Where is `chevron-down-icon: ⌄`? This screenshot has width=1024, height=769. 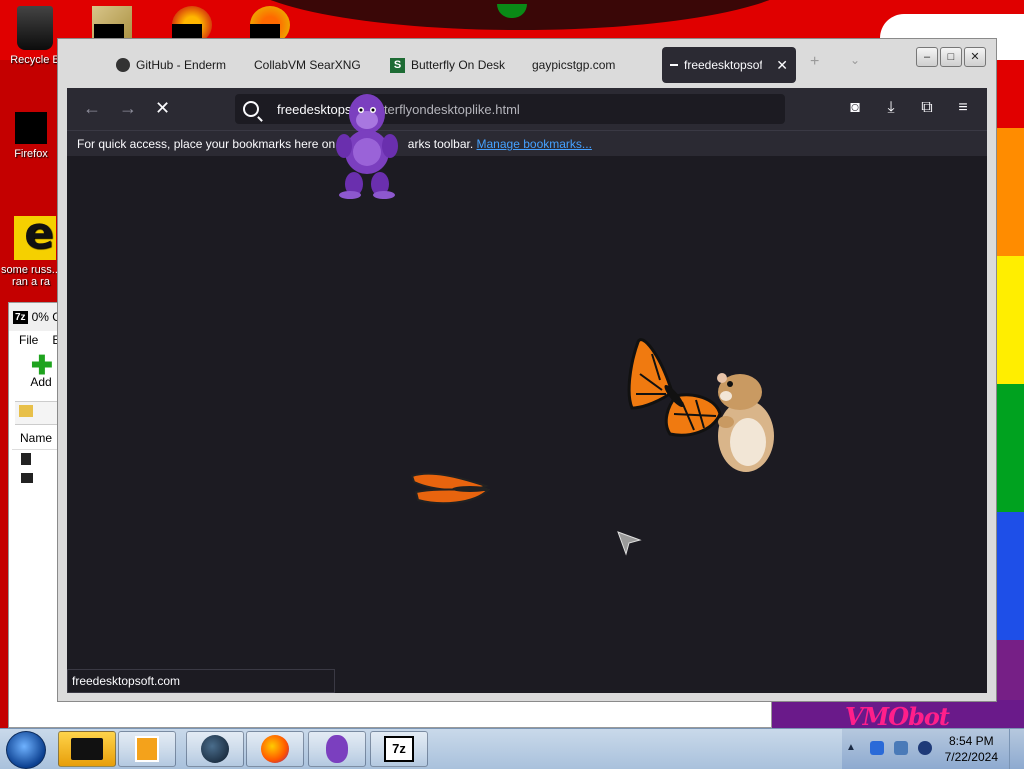
chevron-down-icon: ⌄ is located at coordinates (855, 60).